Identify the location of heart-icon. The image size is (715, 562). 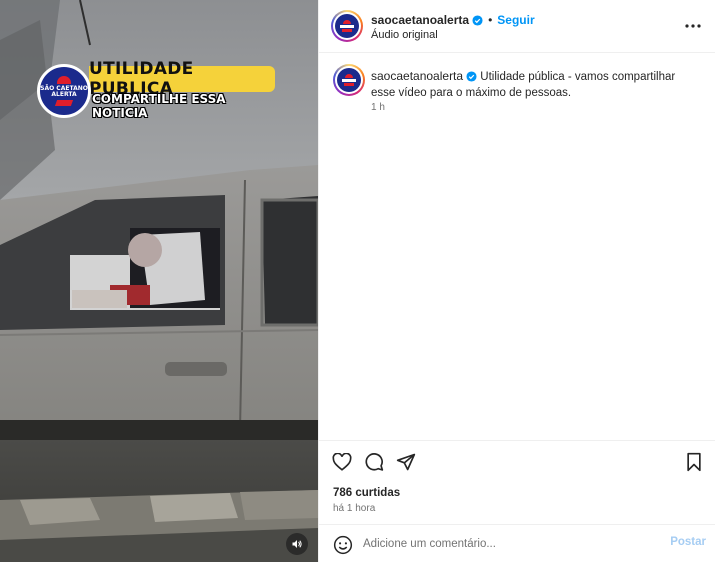
(342, 462).